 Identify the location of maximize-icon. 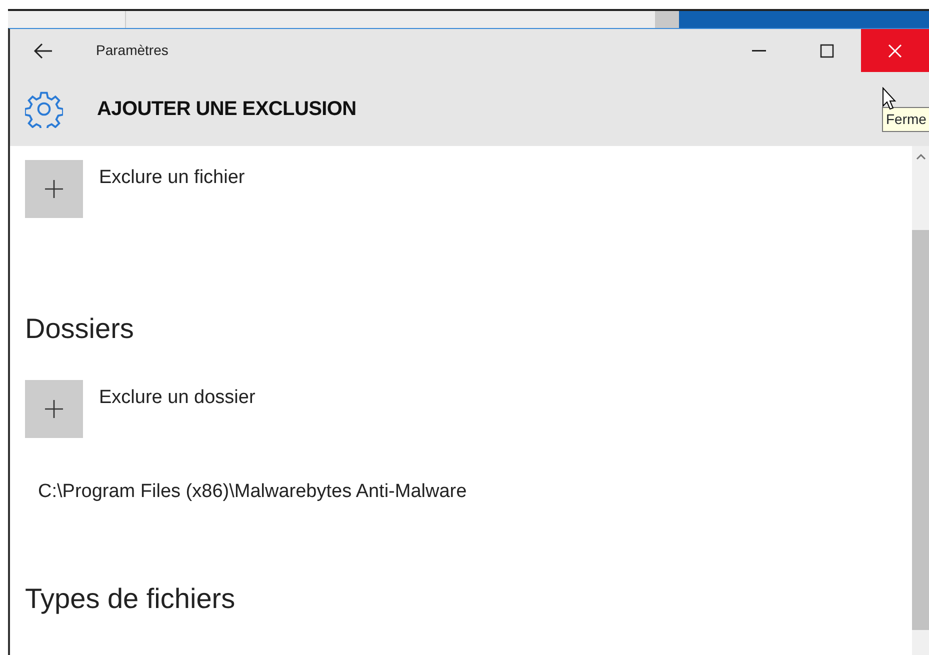
(827, 51).